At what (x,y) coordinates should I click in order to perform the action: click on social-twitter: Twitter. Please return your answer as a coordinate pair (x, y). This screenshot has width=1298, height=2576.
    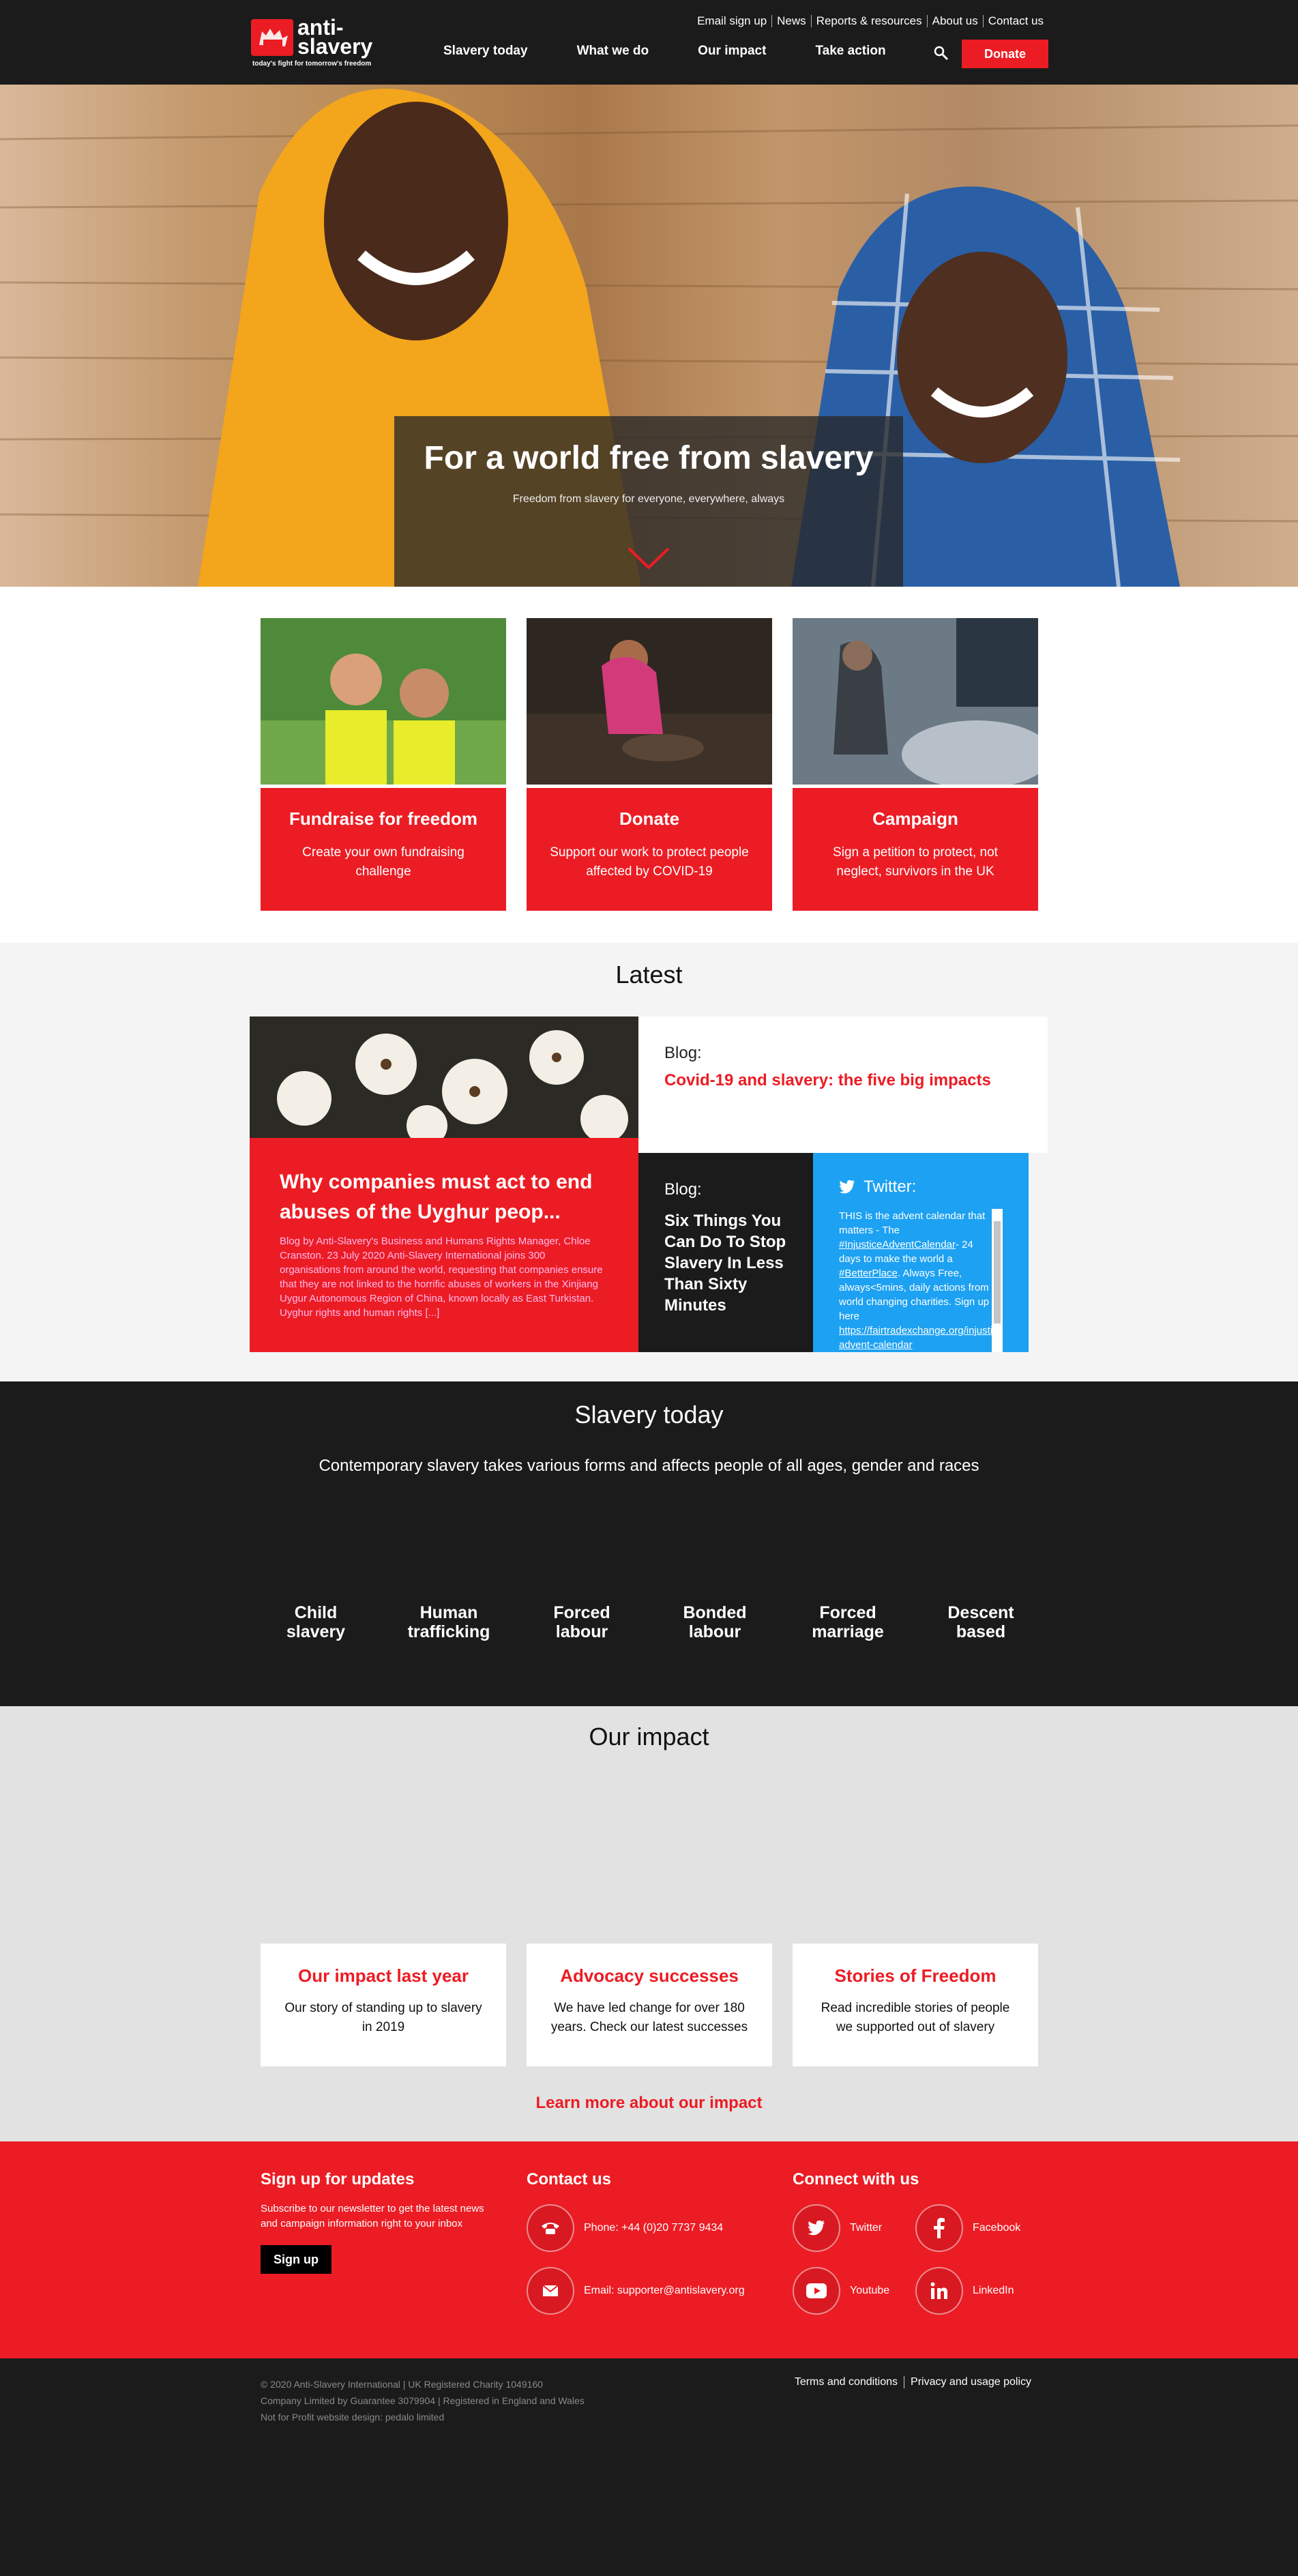
    Looking at the image, I should click on (838, 2228).